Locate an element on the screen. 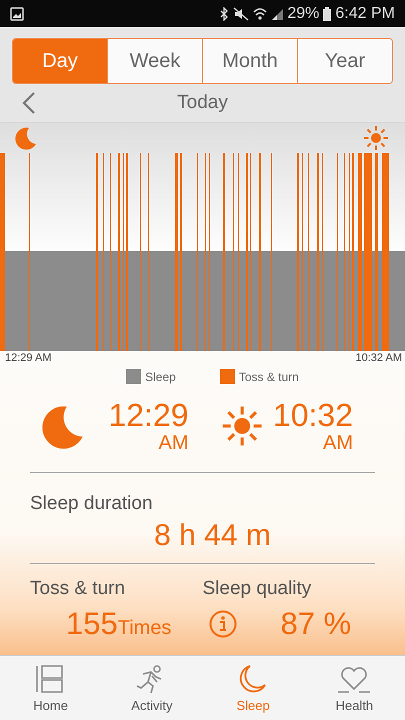  tab: Day is located at coordinates (60, 61).